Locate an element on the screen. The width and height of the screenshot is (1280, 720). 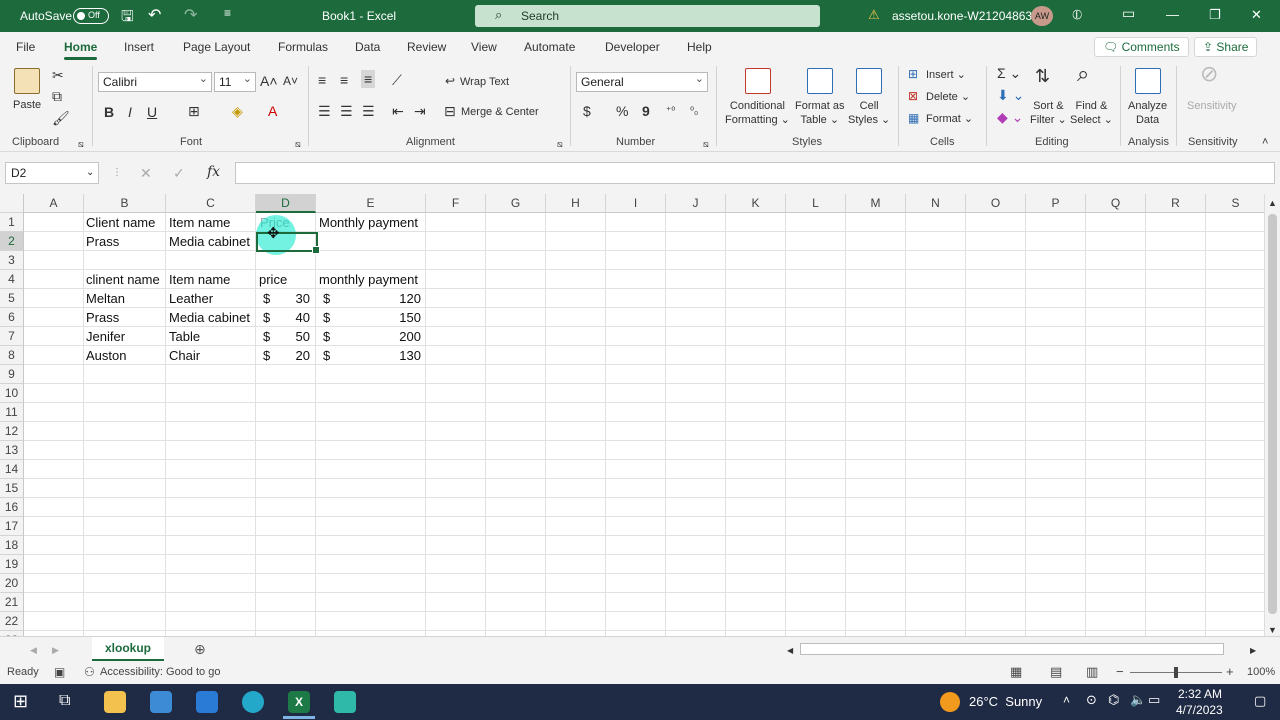
column-header-D: D is located at coordinates (286, 203).